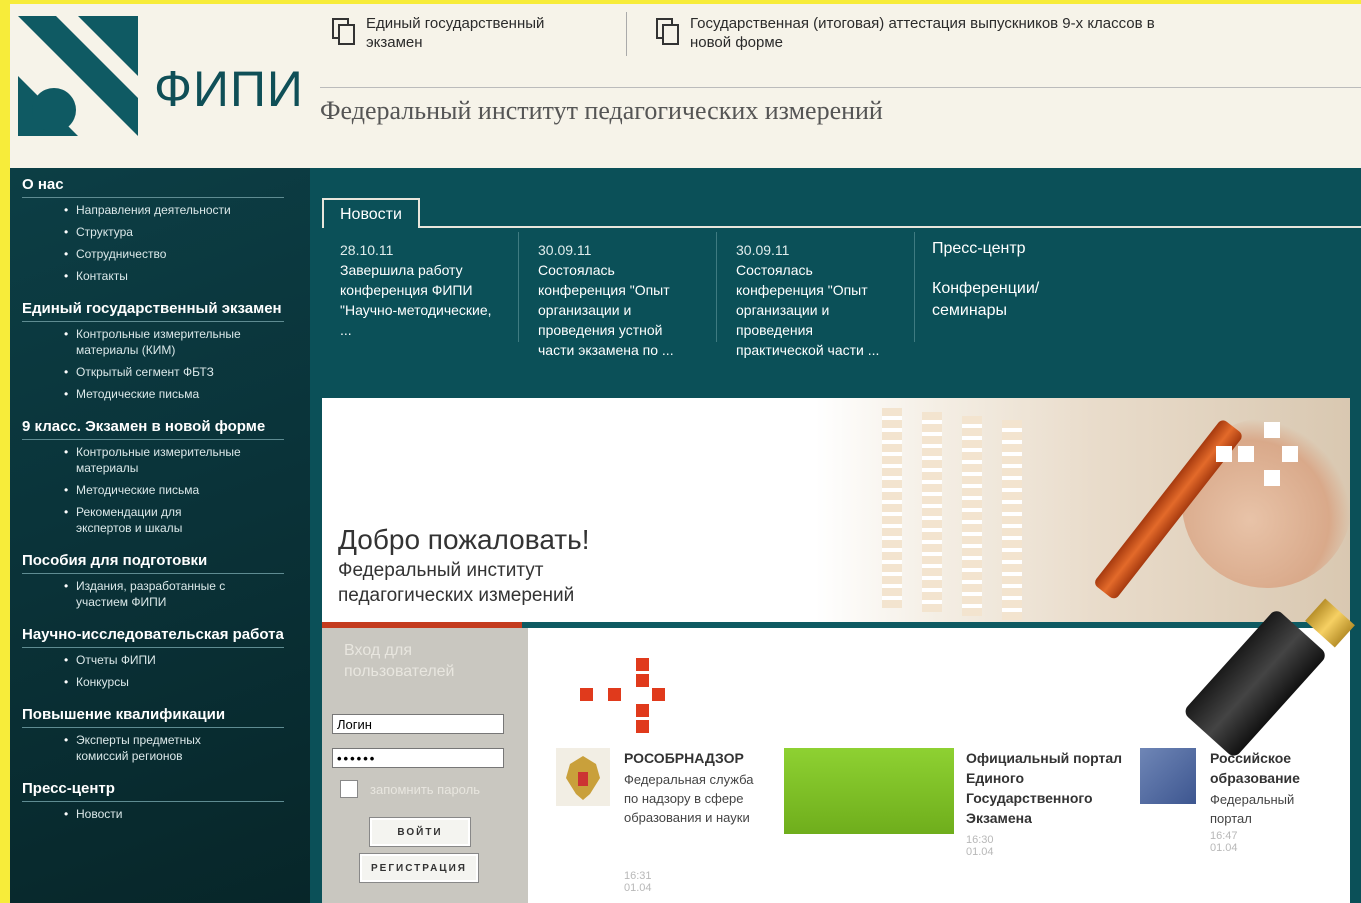  What do you see at coordinates (980, 846) in the screenshot?
I see `partner-time: 16:30 01.04` at bounding box center [980, 846].